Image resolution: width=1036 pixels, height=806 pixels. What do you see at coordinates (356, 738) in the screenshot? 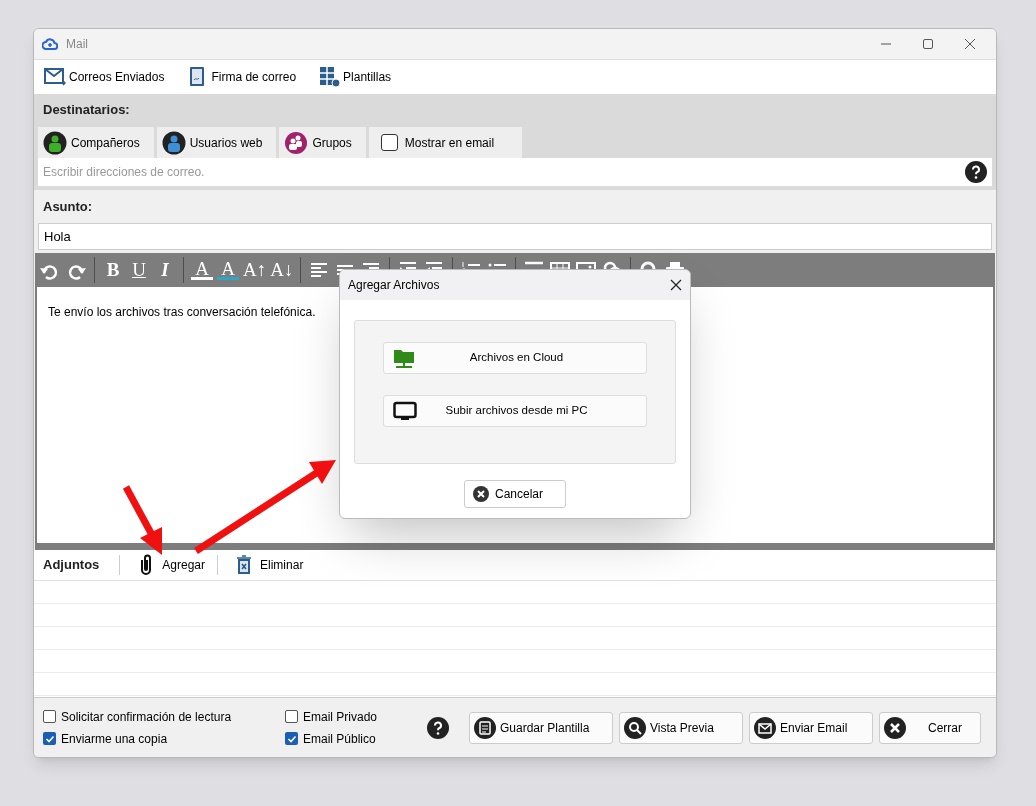
I see `option-checkbox: Email Público` at bounding box center [356, 738].